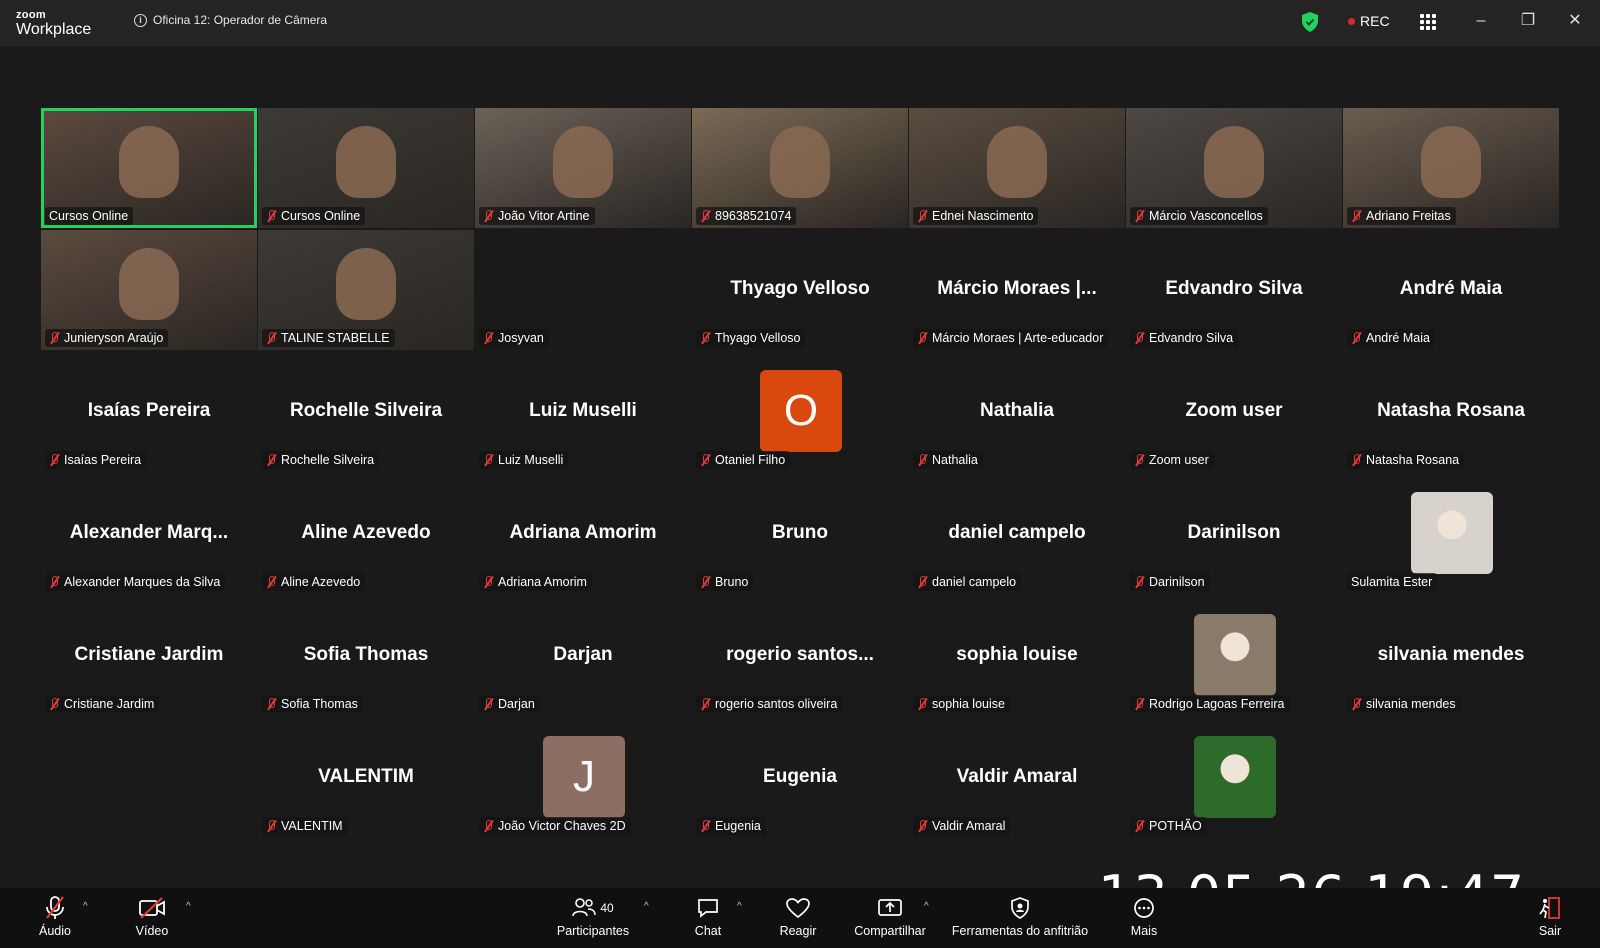  Describe the element at coordinates (366, 412) in the screenshot. I see `participant-tile: Rochelle Silveira Rochelle Silveira` at that location.